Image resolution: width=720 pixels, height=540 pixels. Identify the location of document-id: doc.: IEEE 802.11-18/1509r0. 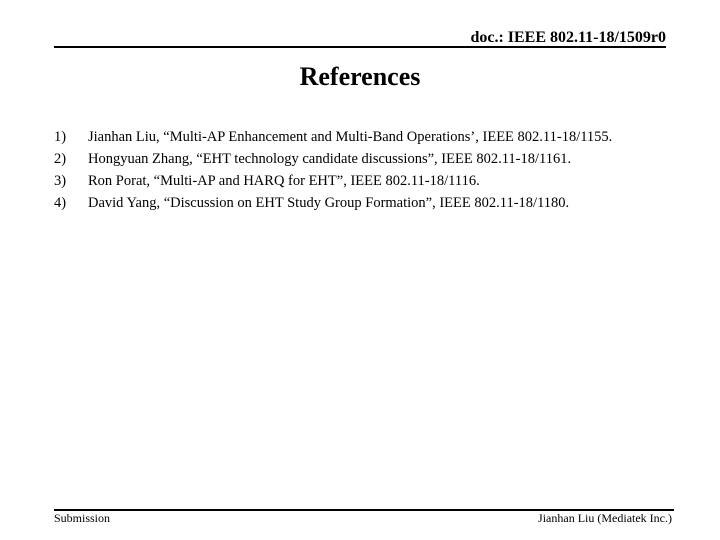
(568, 37).